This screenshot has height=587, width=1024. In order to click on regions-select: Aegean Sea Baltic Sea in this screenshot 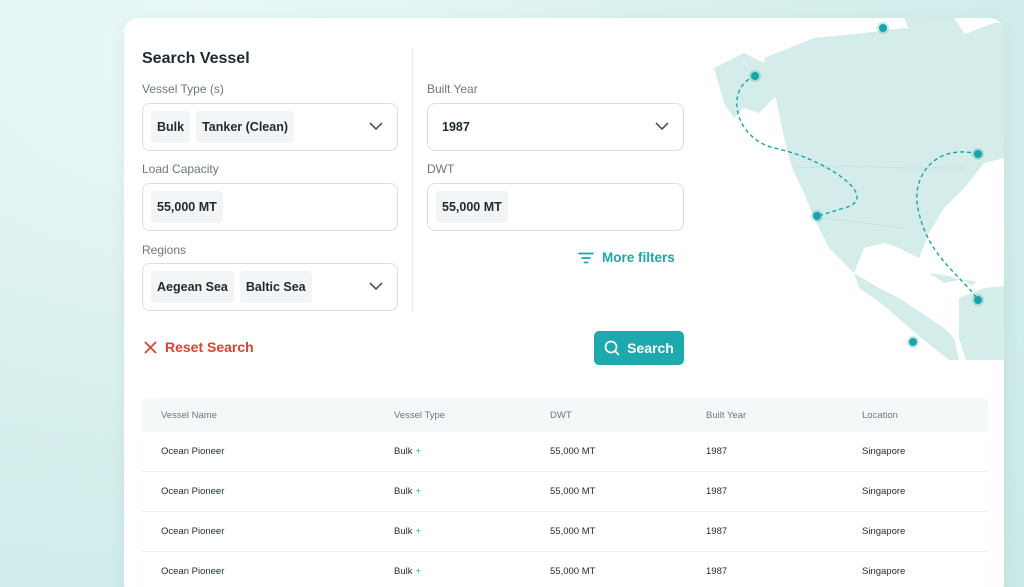, I will do `click(270, 287)`.